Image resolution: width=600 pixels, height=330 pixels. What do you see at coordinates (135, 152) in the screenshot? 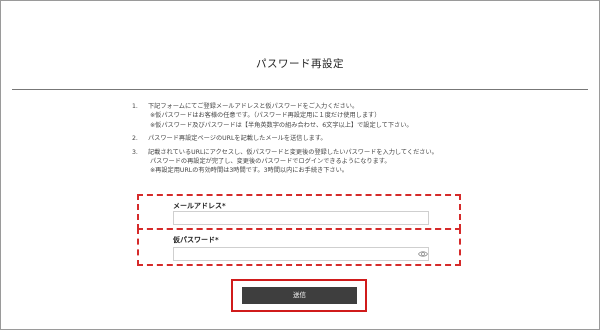
I see `instruction-number: 3.` at bounding box center [135, 152].